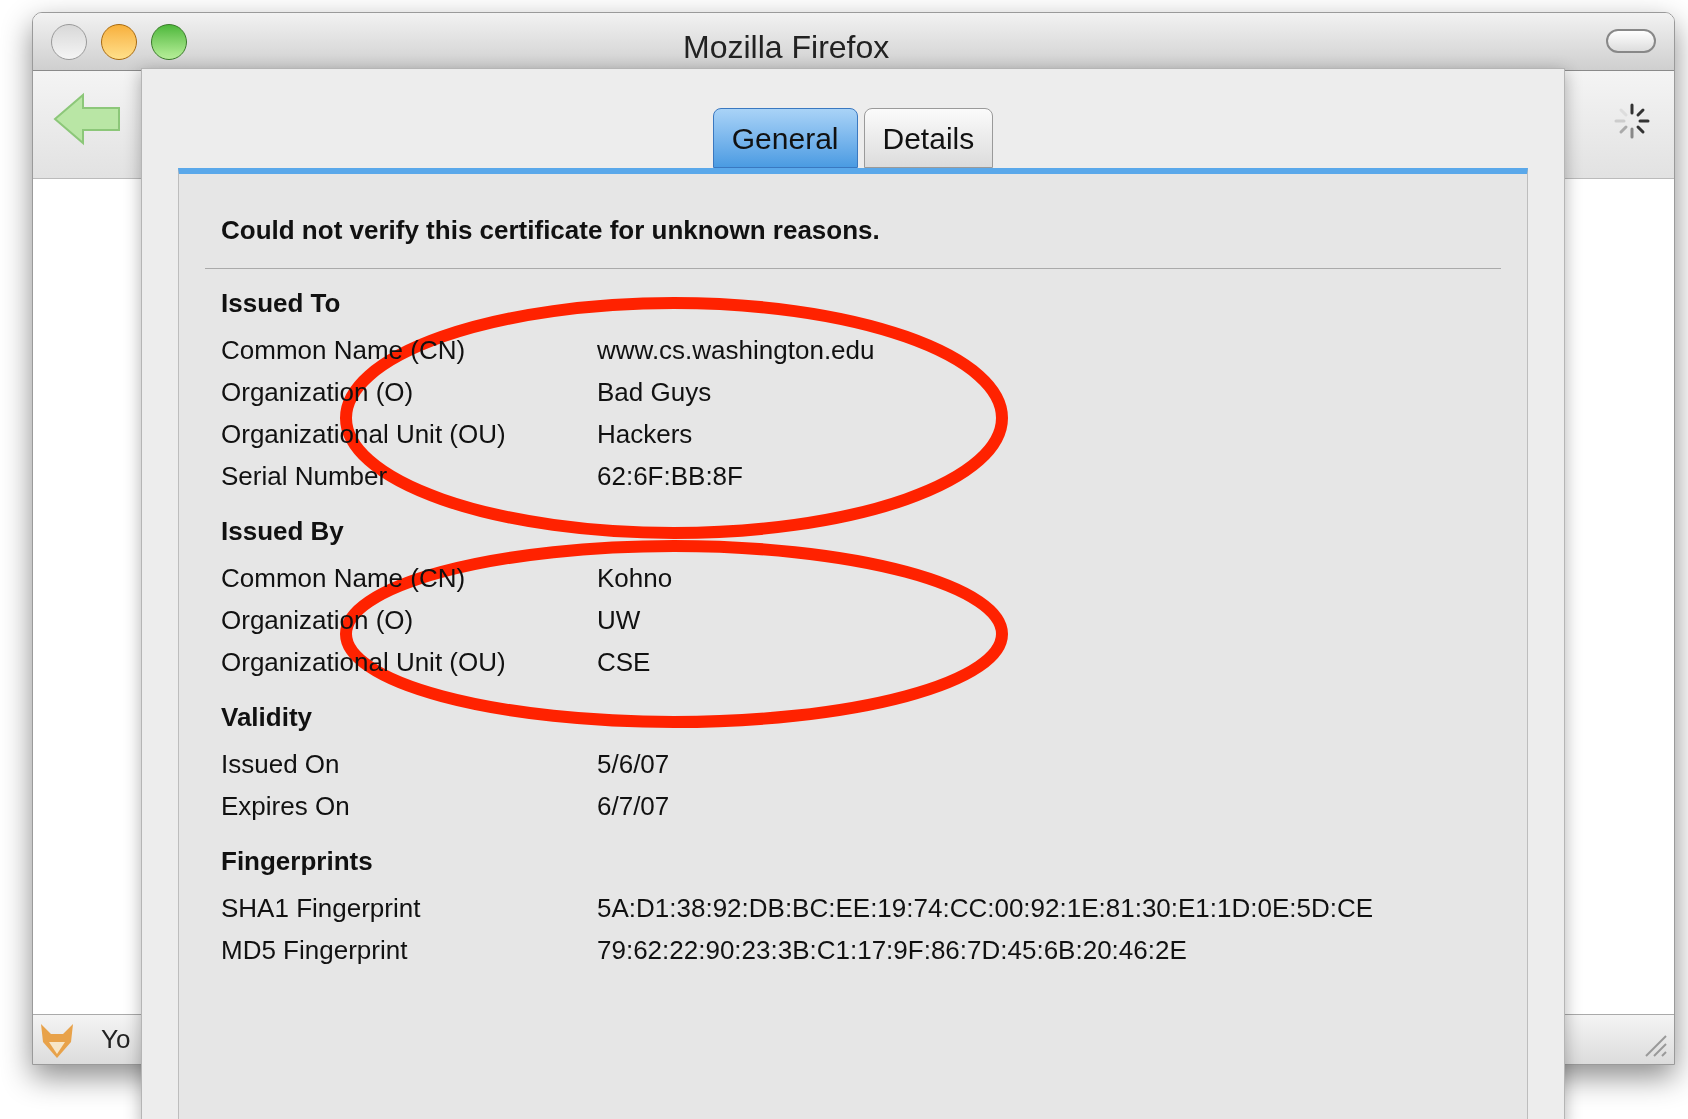  Describe the element at coordinates (305, 476) in the screenshot. I see `field-label: Serial Number` at that location.